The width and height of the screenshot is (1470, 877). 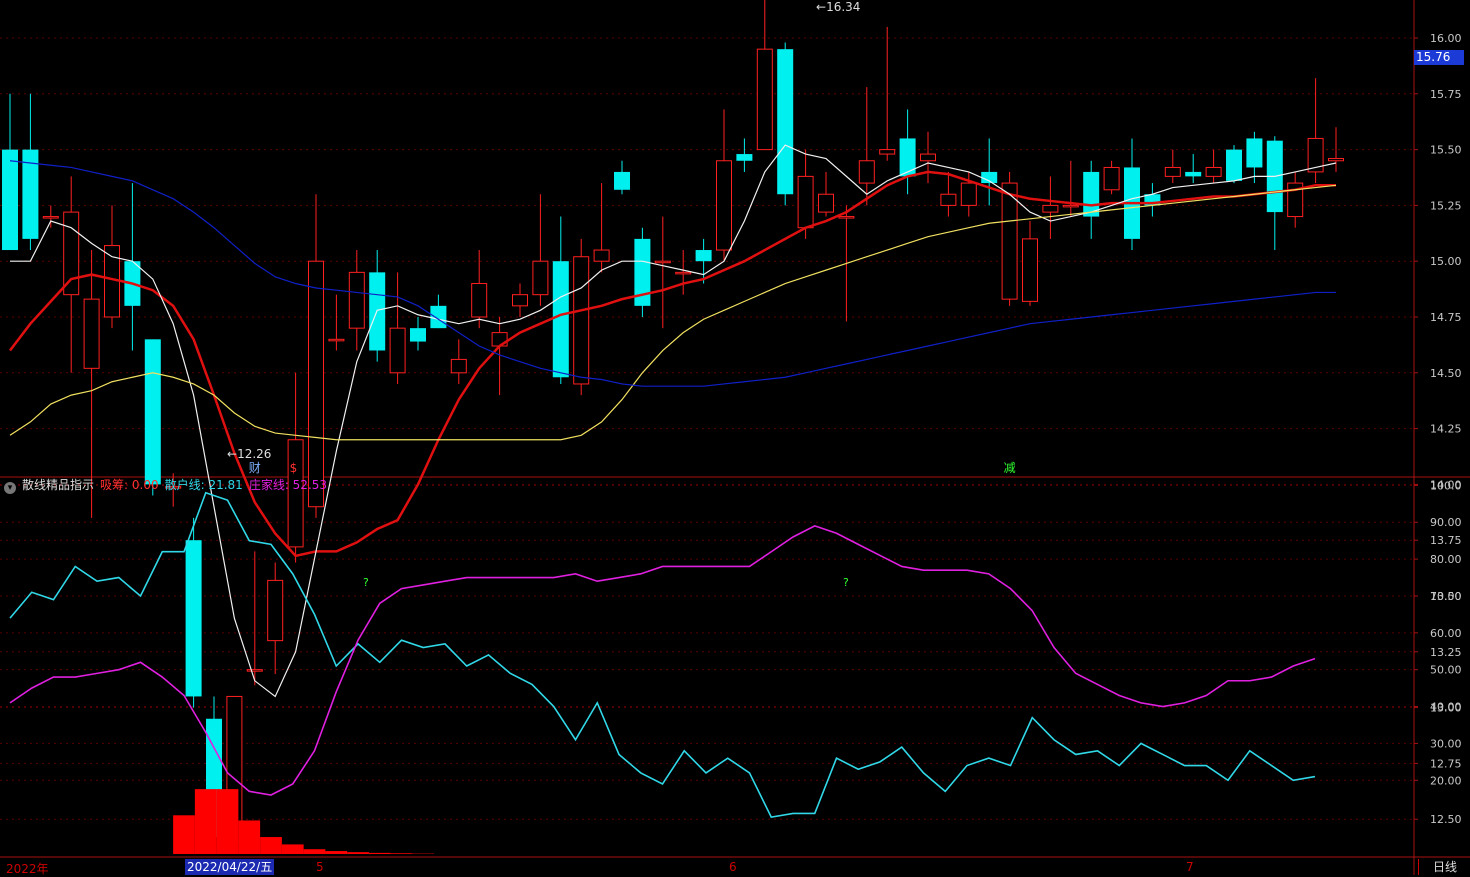 I want to click on xishou-readout: 吸筹: 0.00, so click(x=129, y=485).